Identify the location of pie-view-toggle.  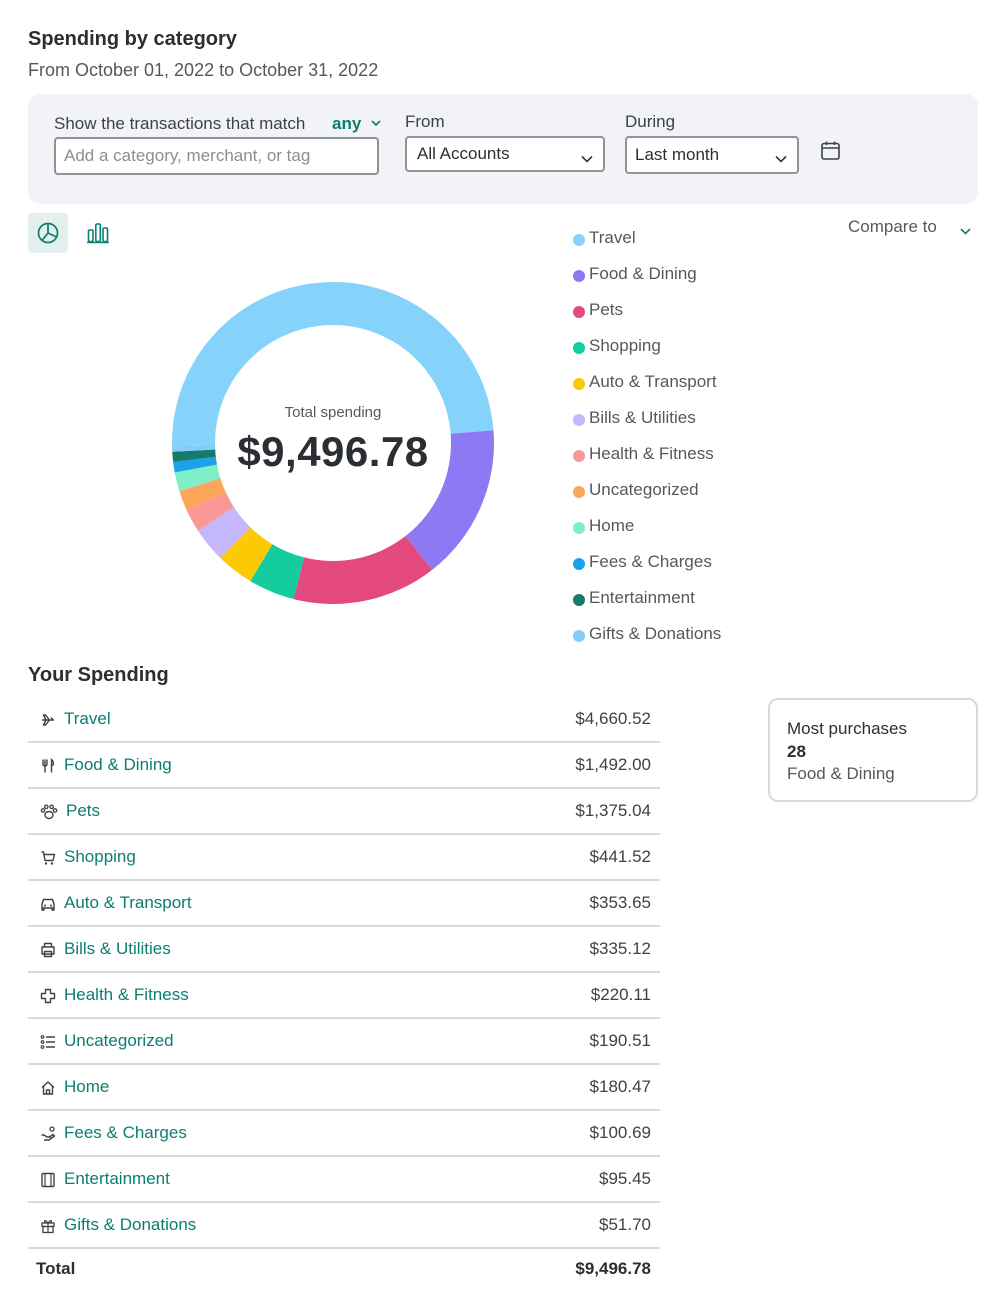
(48, 233).